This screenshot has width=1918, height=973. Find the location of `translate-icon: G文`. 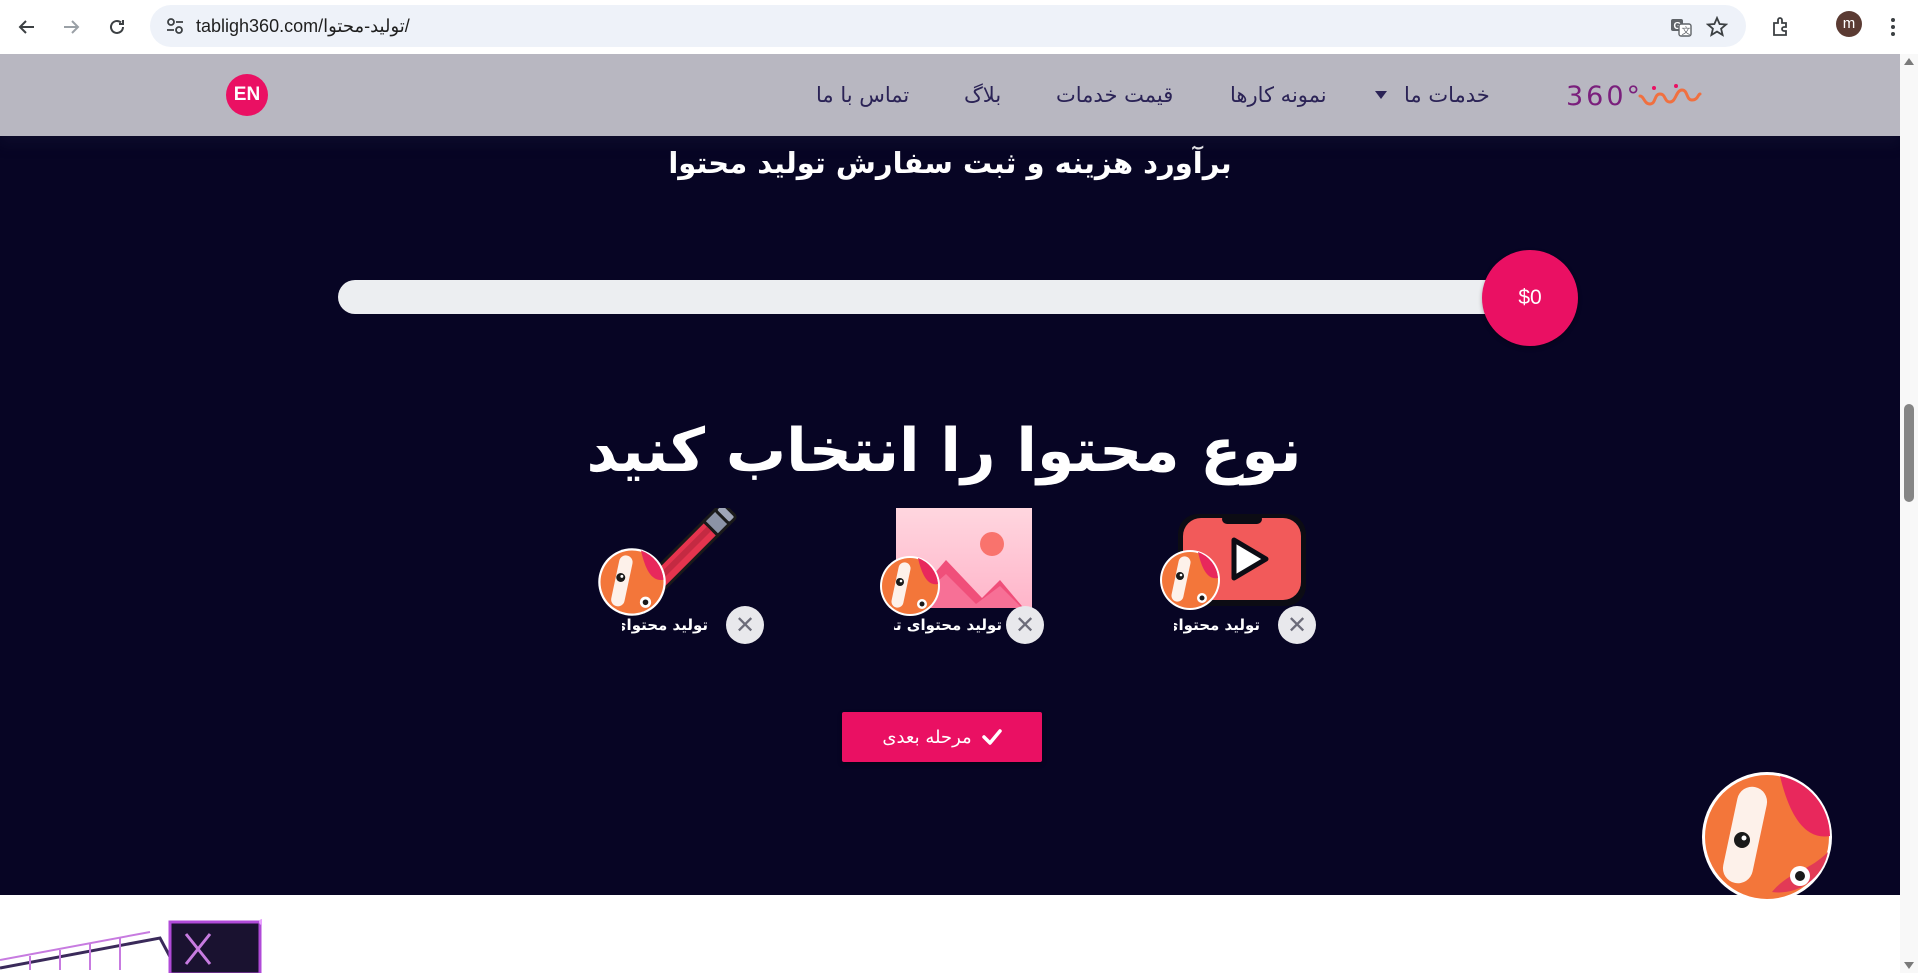

translate-icon: G文 is located at coordinates (1681, 27).